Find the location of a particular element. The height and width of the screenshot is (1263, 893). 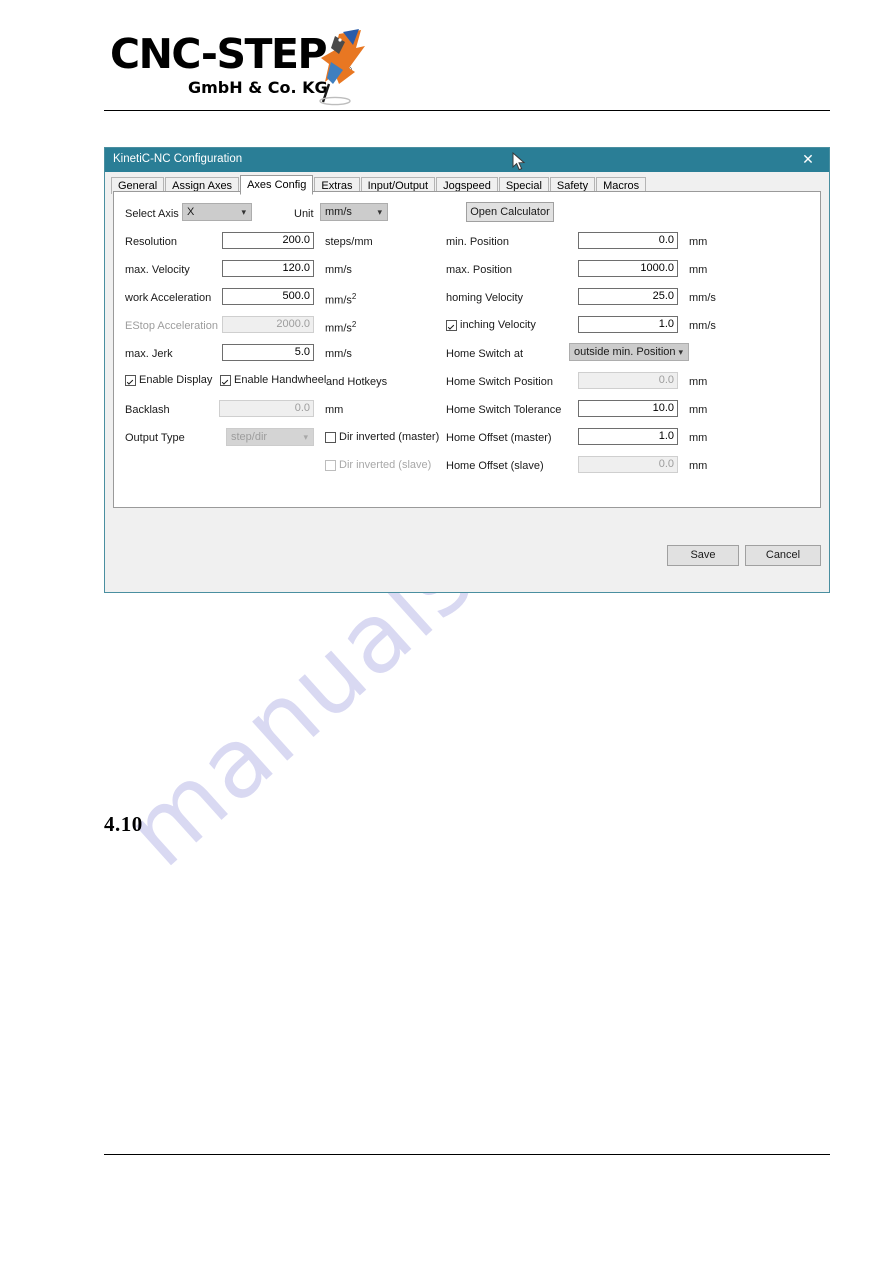

open-calculator-button: Open Calculator is located at coordinates (510, 212).